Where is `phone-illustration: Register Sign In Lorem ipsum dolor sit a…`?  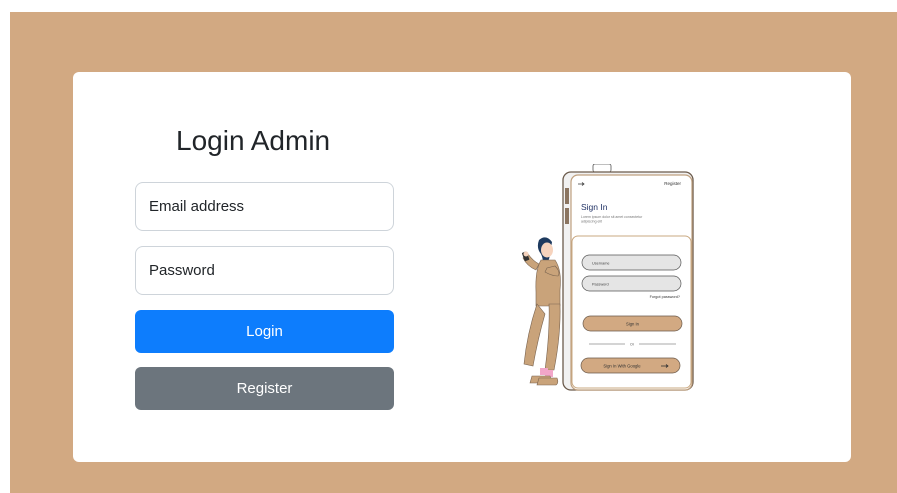 phone-illustration: Register Sign In Lorem ipsum dolor sit a… is located at coordinates (628, 277).